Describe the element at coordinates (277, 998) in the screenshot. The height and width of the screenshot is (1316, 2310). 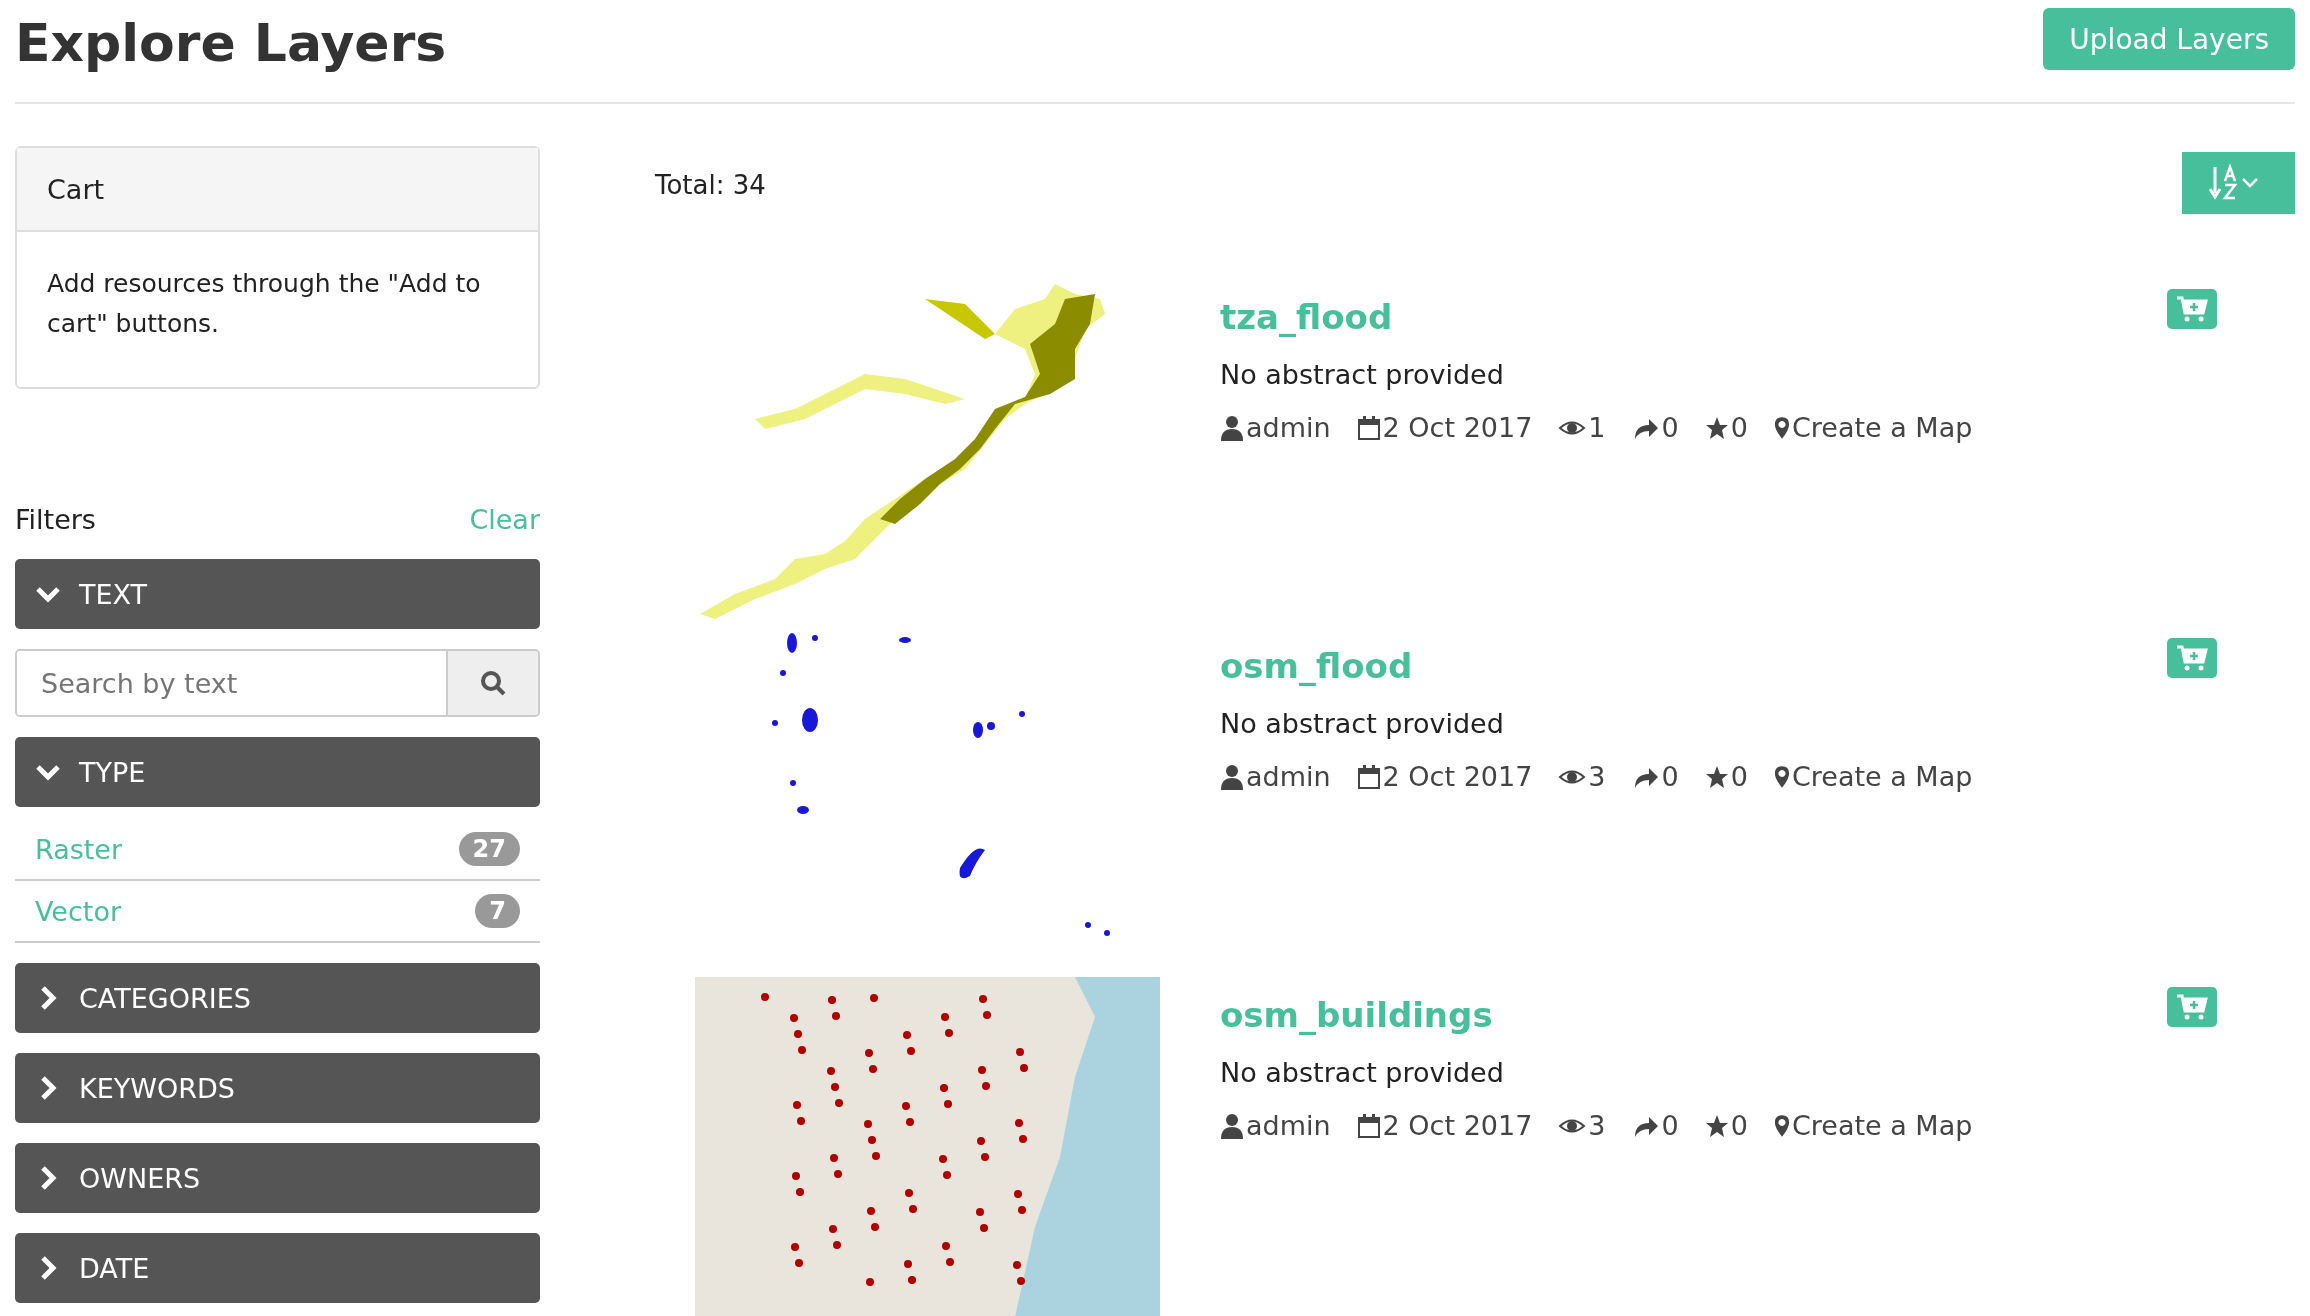
I see `filter-section-header: CATEGORIES` at that location.